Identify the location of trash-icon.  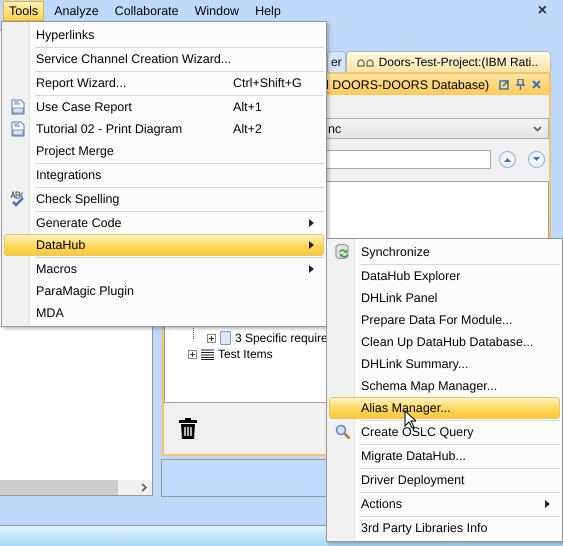
(188, 428).